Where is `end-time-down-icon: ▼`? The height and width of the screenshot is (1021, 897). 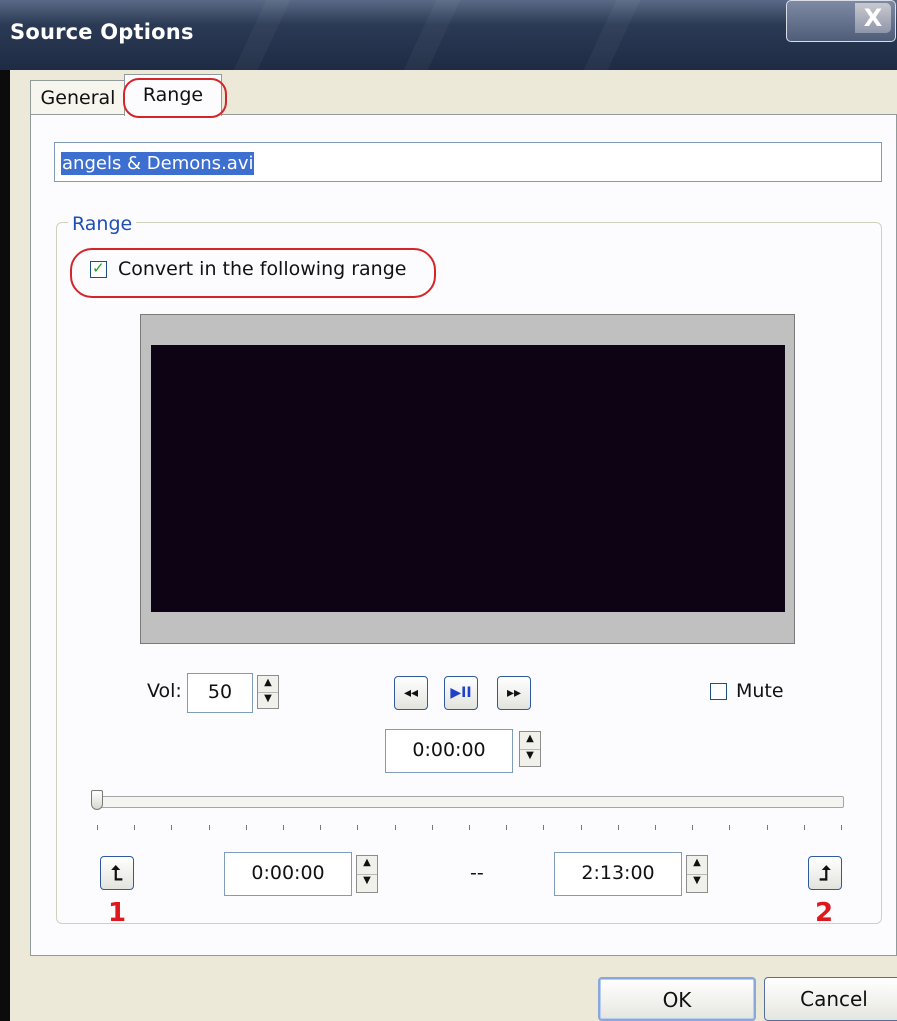 end-time-down-icon: ▼ is located at coordinates (697, 883).